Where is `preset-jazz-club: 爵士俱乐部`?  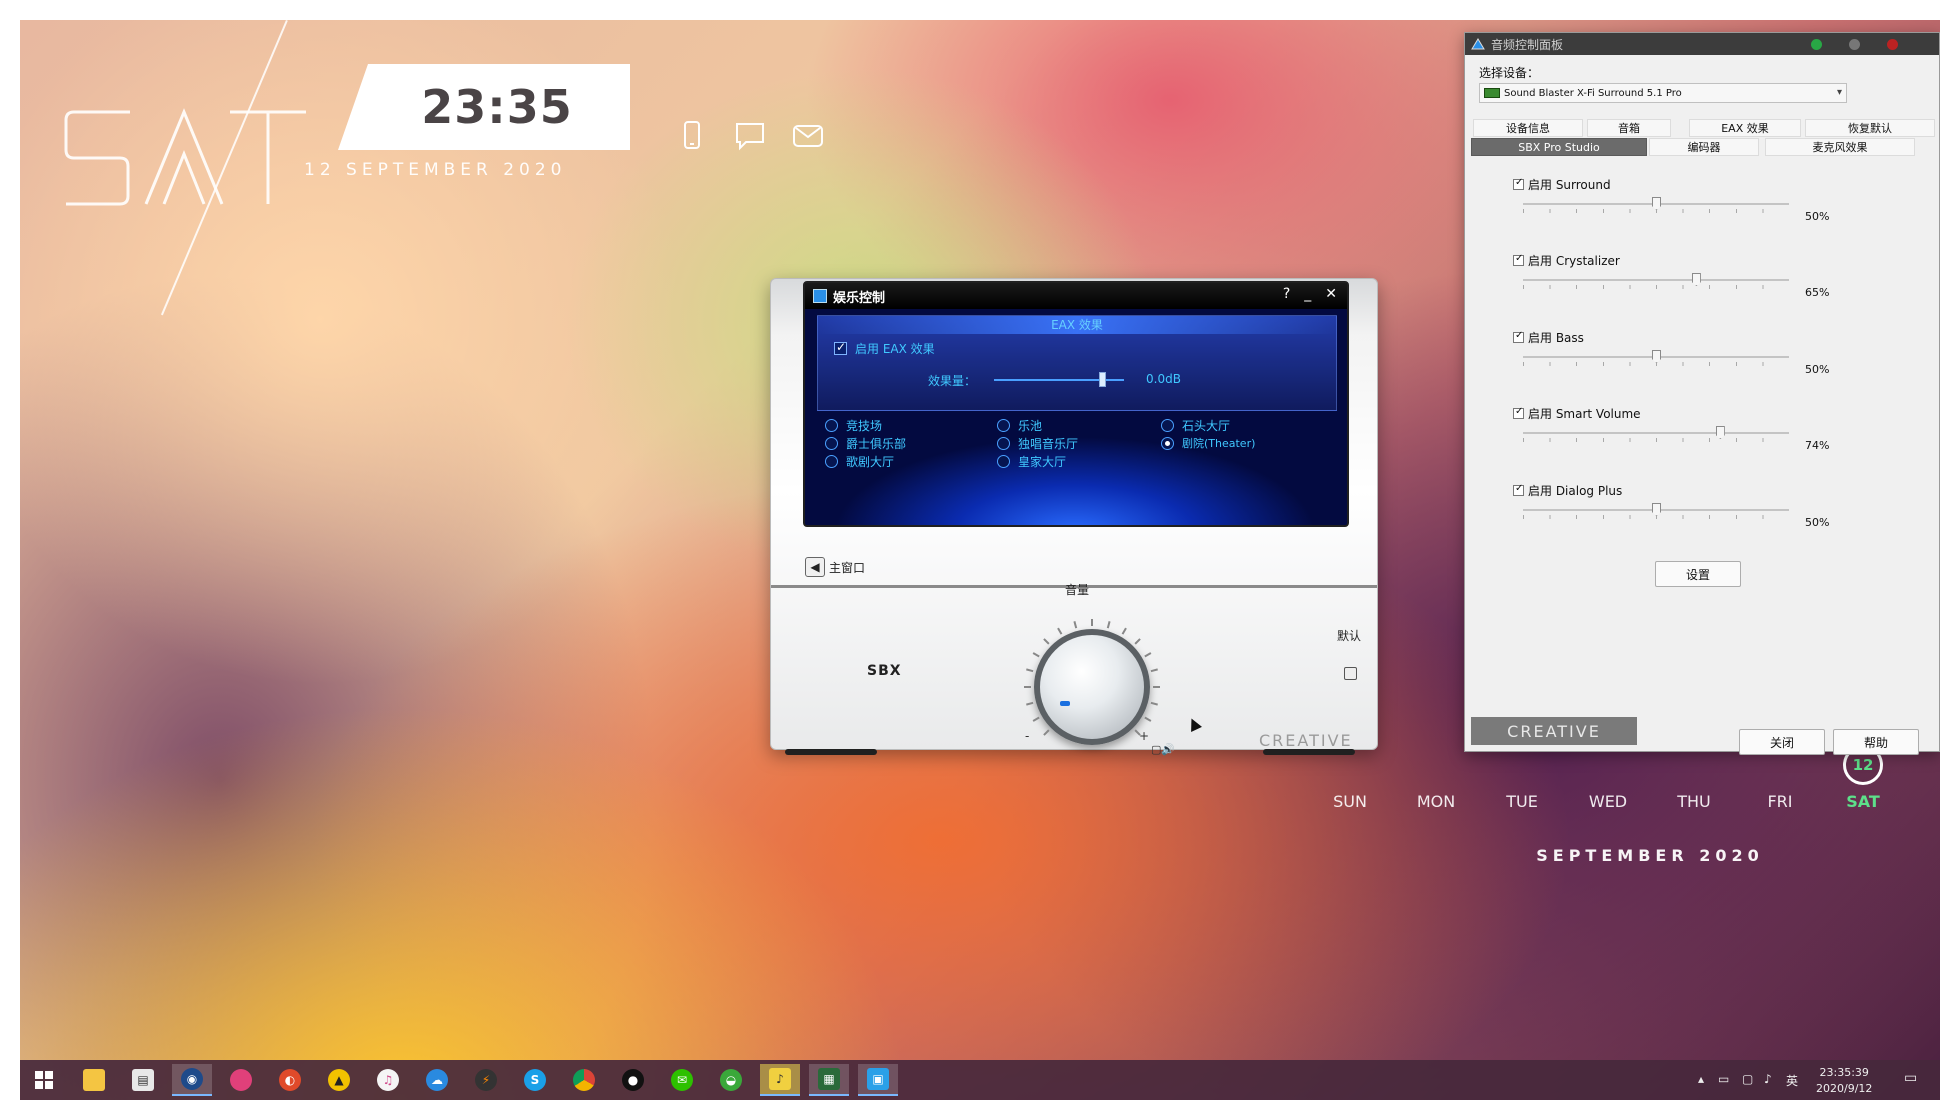
preset-jazz-club: 爵士俱乐部 is located at coordinates (865, 443).